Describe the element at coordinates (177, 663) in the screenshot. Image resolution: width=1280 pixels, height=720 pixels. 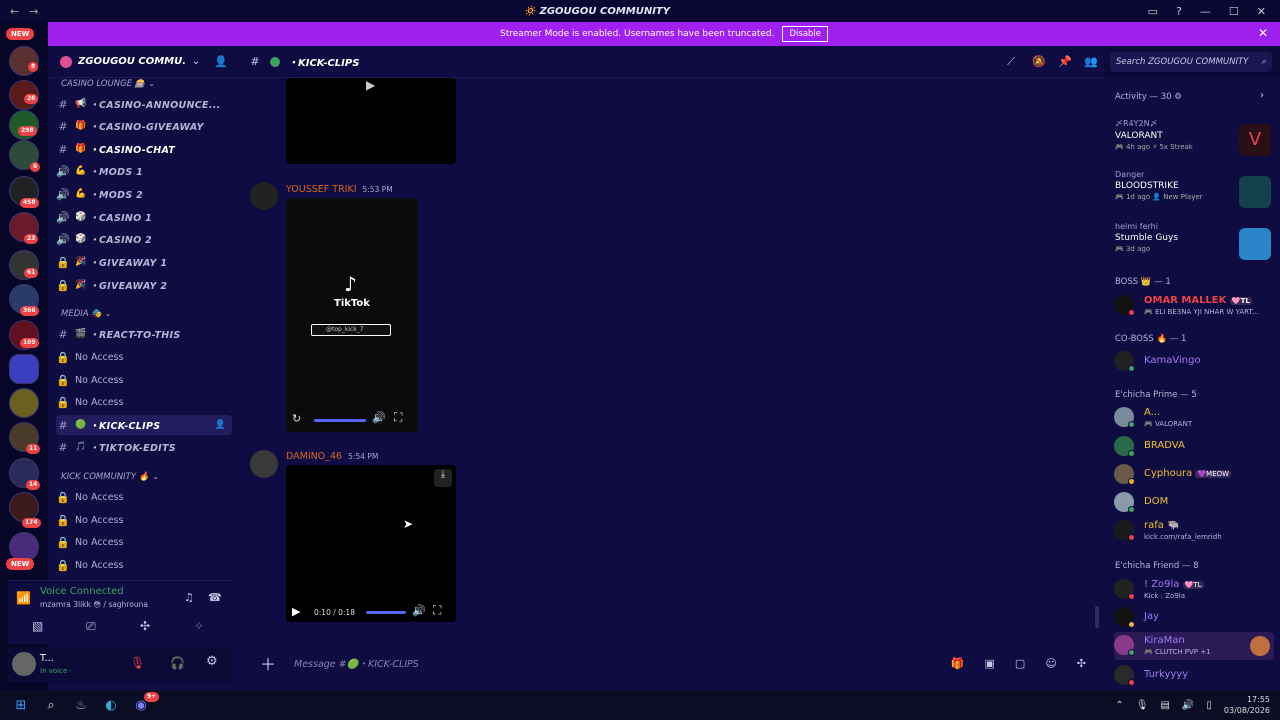
I see `deafen-icon: 🎧` at that location.